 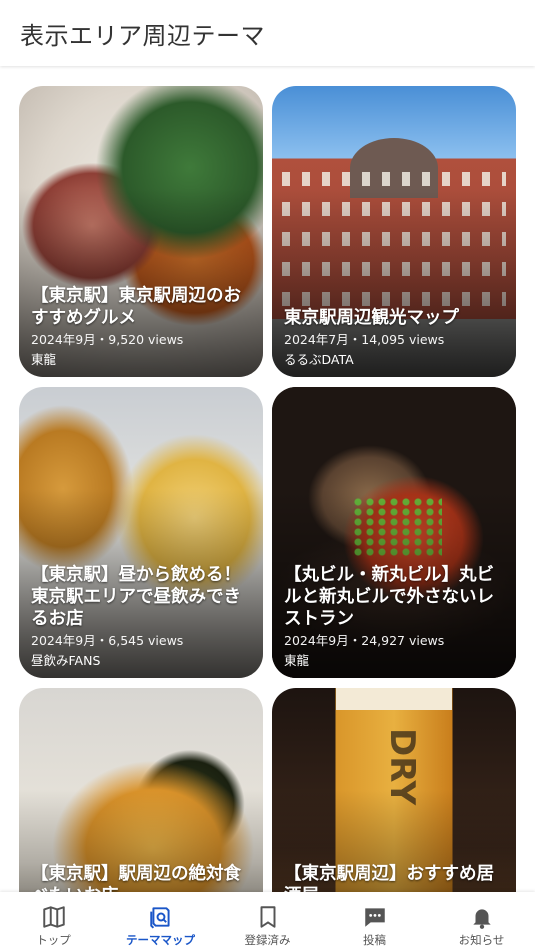 What do you see at coordinates (394, 231) in the screenshot?
I see `theme-card: 東京駅周辺観光マップ 2024年7月・14,095 views るるぶDATA` at bounding box center [394, 231].